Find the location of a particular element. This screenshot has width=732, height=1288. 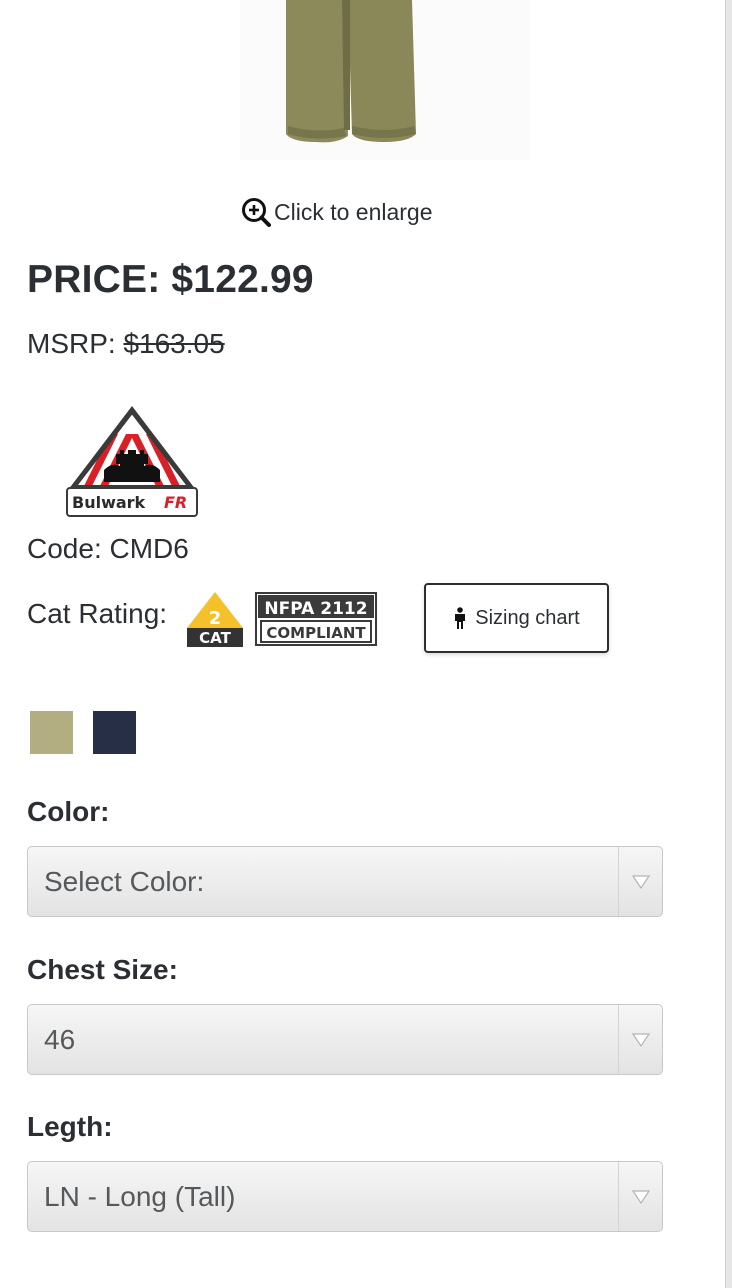

product-code: Code: CMD6 is located at coordinates (108, 548).